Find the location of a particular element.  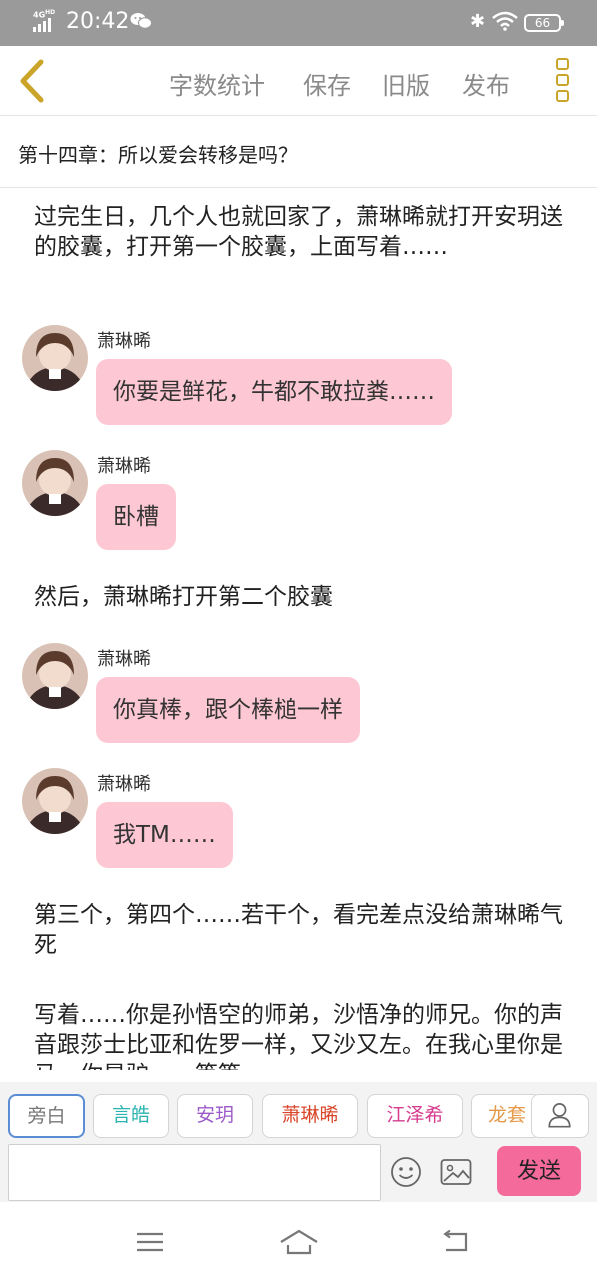

wifi-icon is located at coordinates (505, 21).